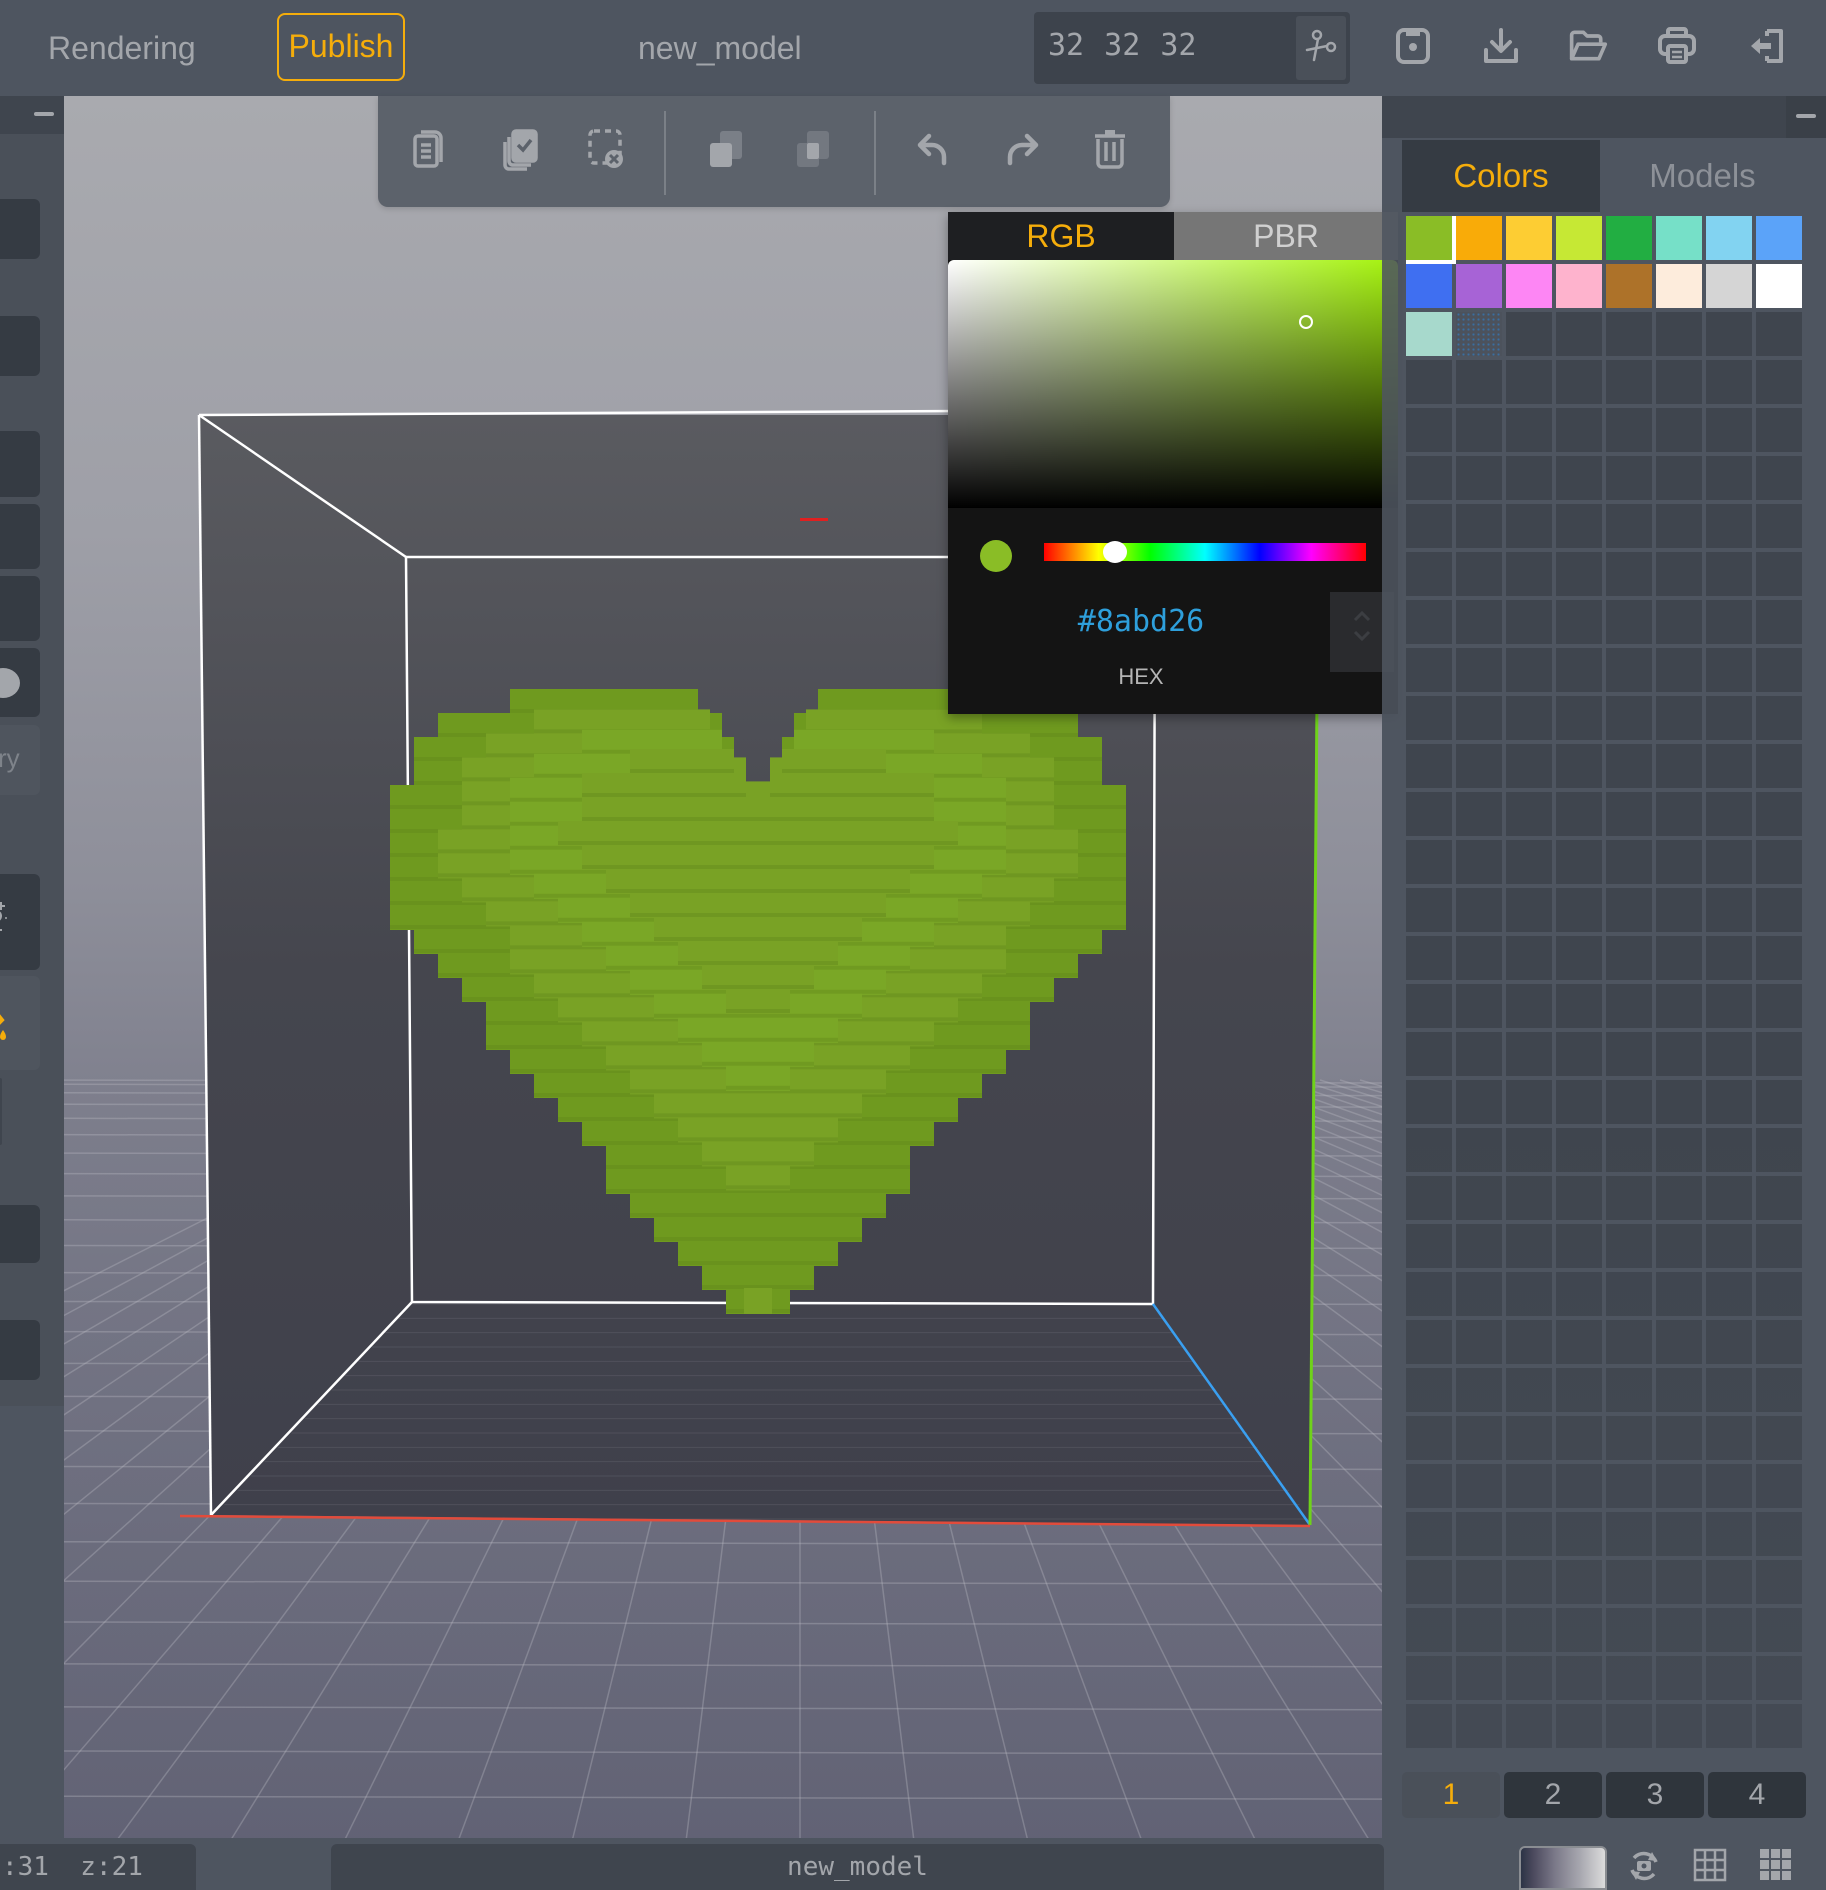 The image size is (1826, 1890). What do you see at coordinates (1479, 334) in the screenshot?
I see `palette-swatch-empty-active` at bounding box center [1479, 334].